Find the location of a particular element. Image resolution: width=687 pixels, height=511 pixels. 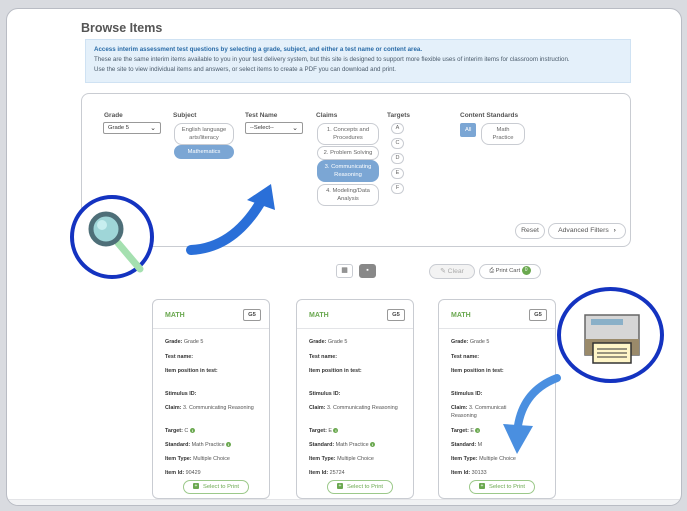

test-name-select-value: --Select-- is located at coordinates (262, 128).